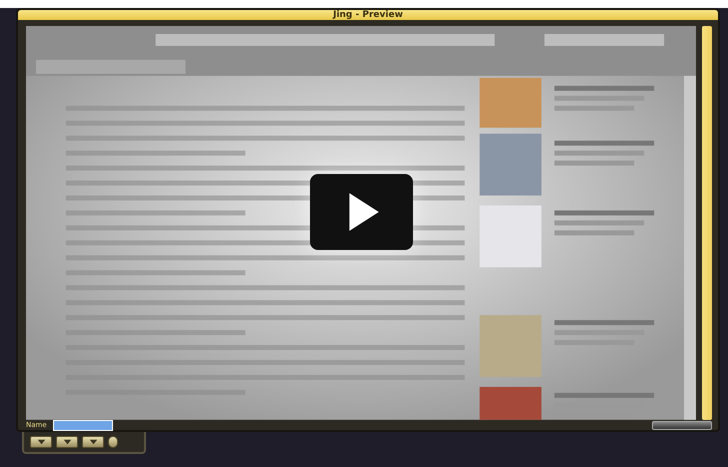  Describe the element at coordinates (682, 425) in the screenshot. I see `action-button` at that location.